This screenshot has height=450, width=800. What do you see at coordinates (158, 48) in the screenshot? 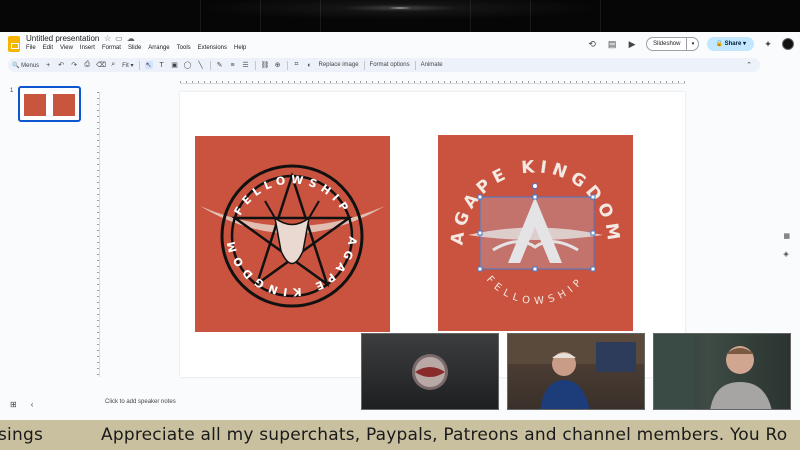
I see `menu-arrange: Arrange` at bounding box center [158, 48].